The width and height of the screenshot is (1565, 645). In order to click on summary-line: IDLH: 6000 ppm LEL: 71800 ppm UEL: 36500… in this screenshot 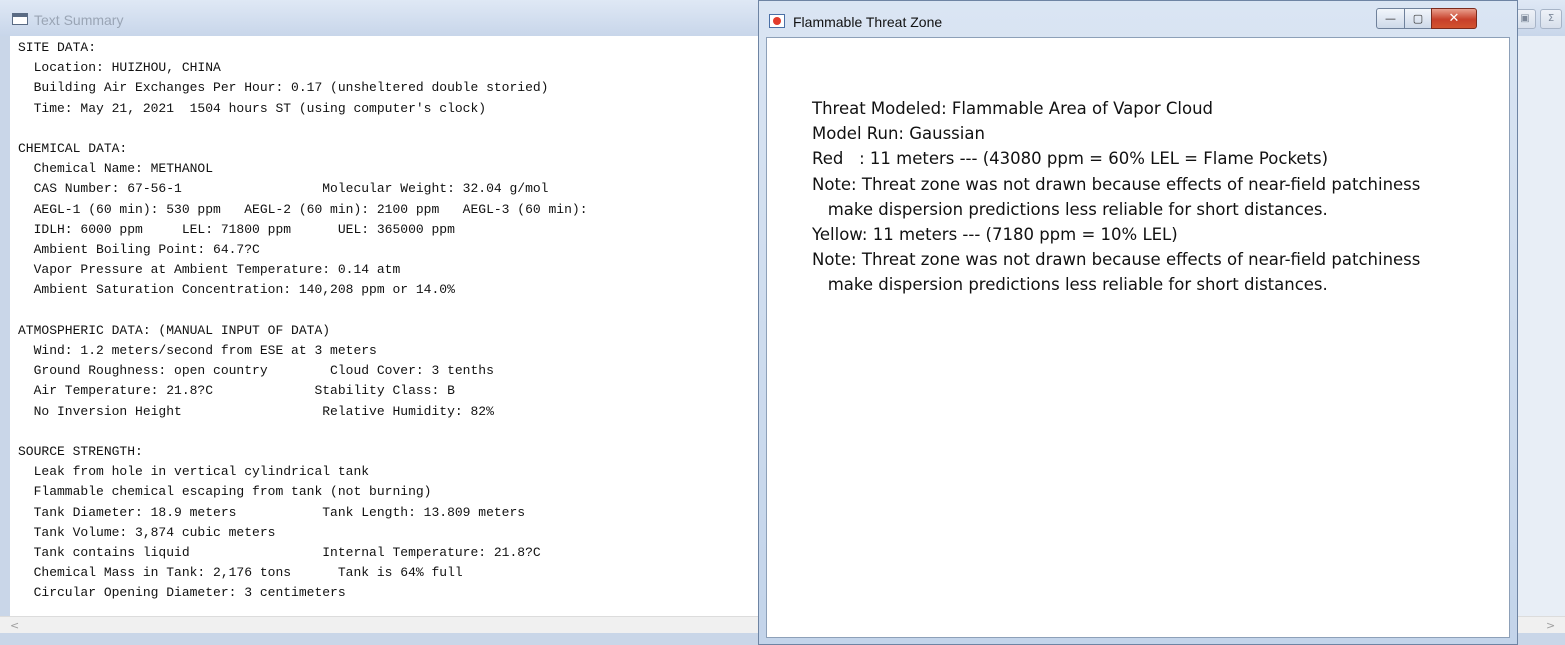, I will do `click(236, 229)`.